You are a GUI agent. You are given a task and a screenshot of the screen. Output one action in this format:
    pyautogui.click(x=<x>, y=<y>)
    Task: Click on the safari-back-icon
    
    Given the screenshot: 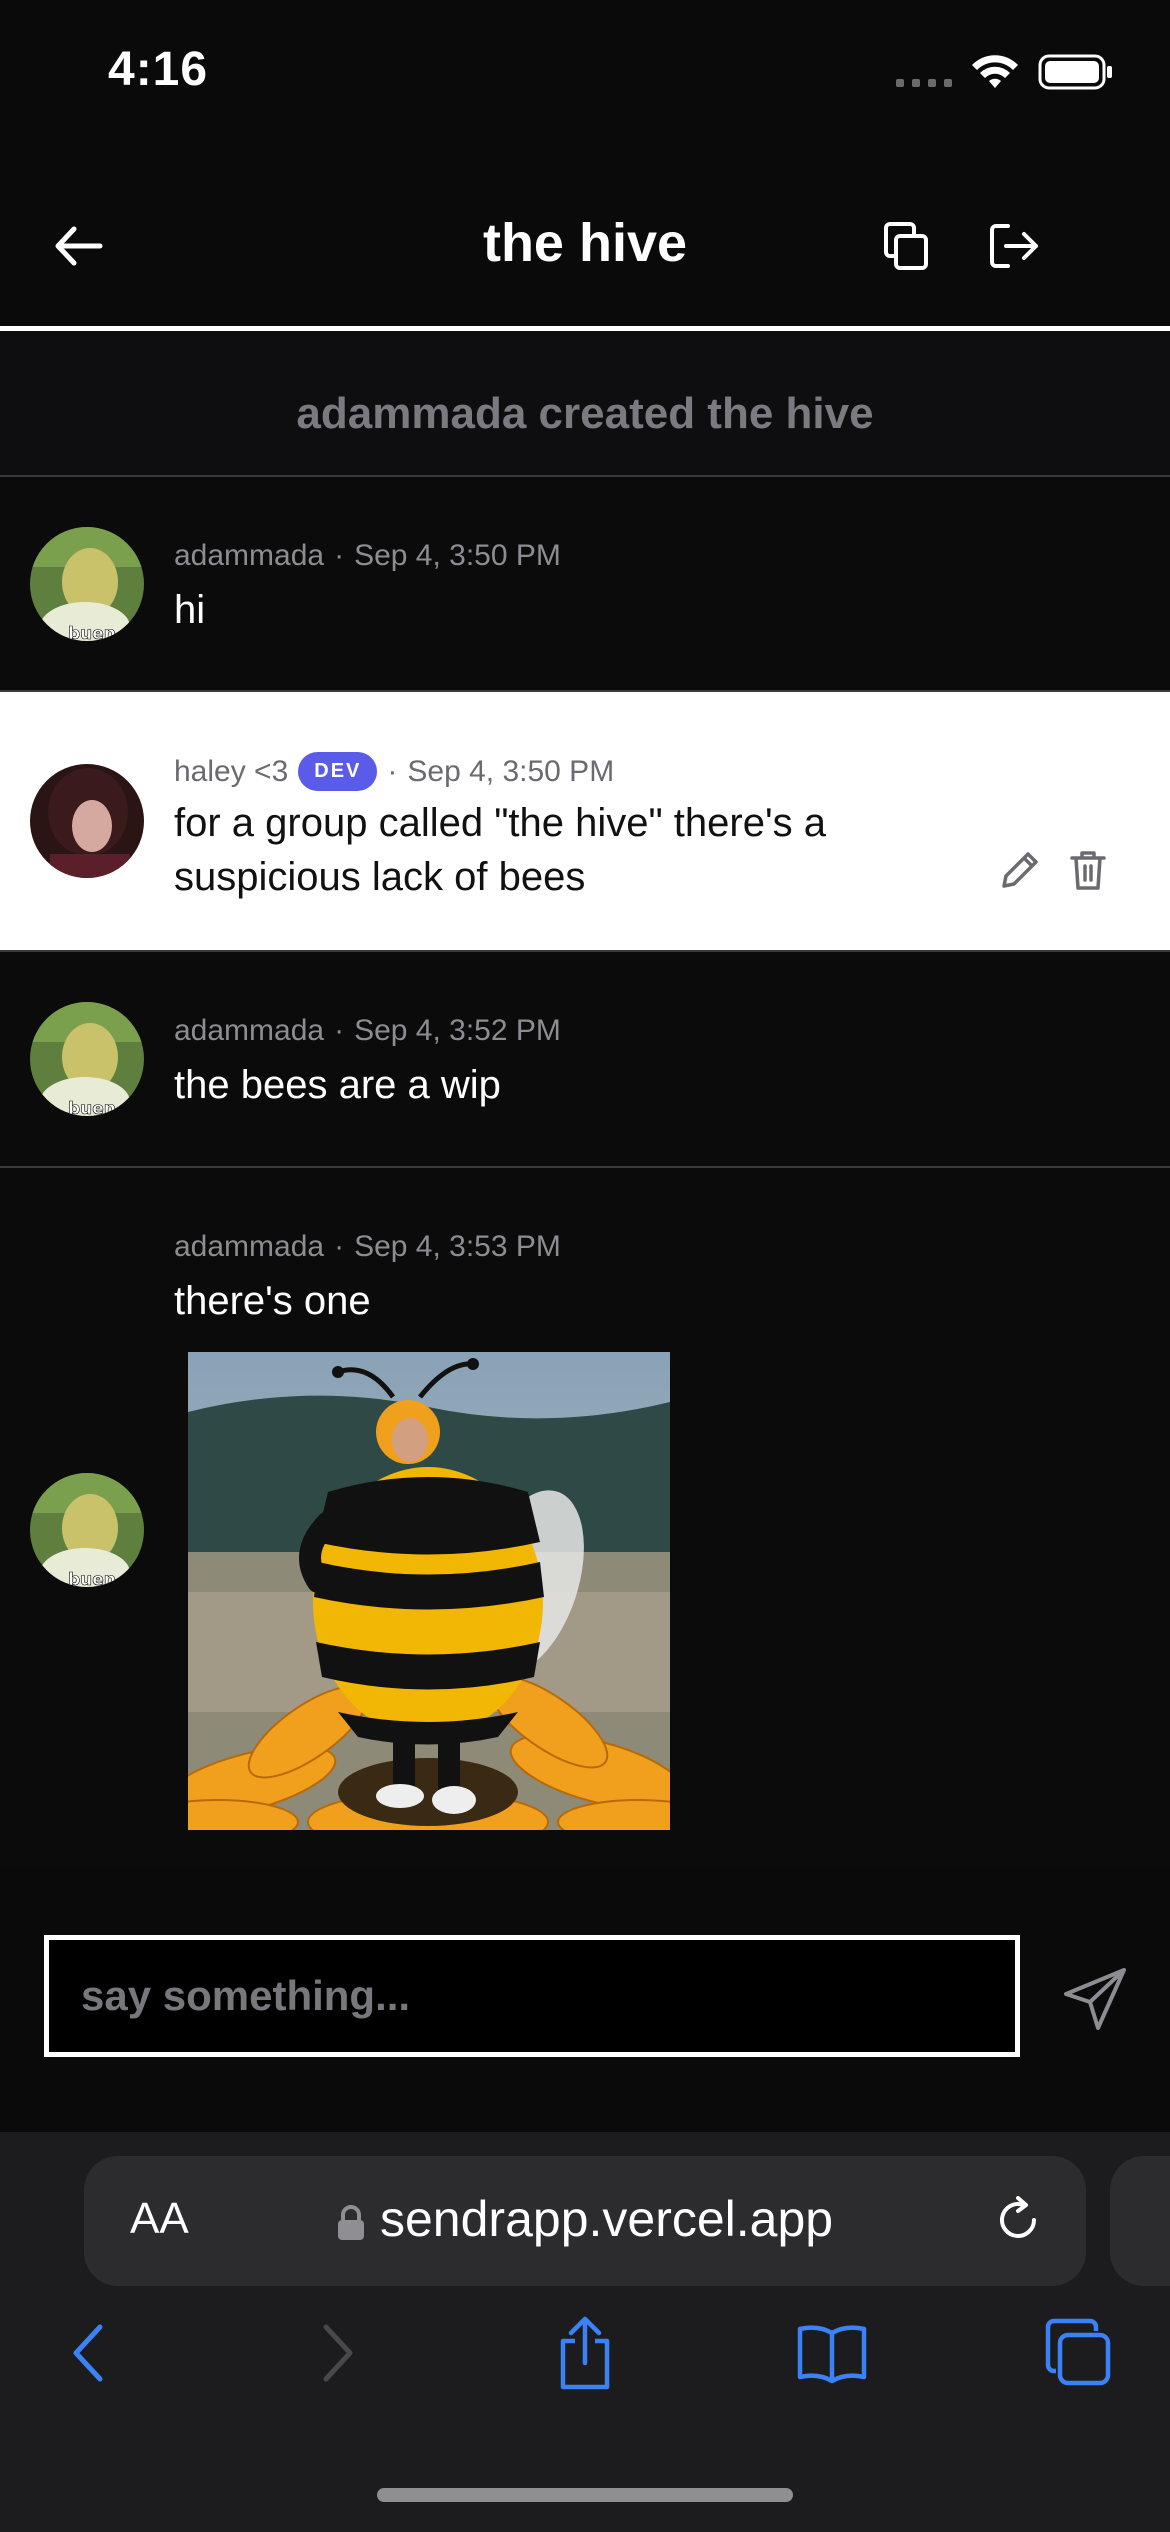 What is the action you would take?
    pyautogui.click(x=88, y=2353)
    